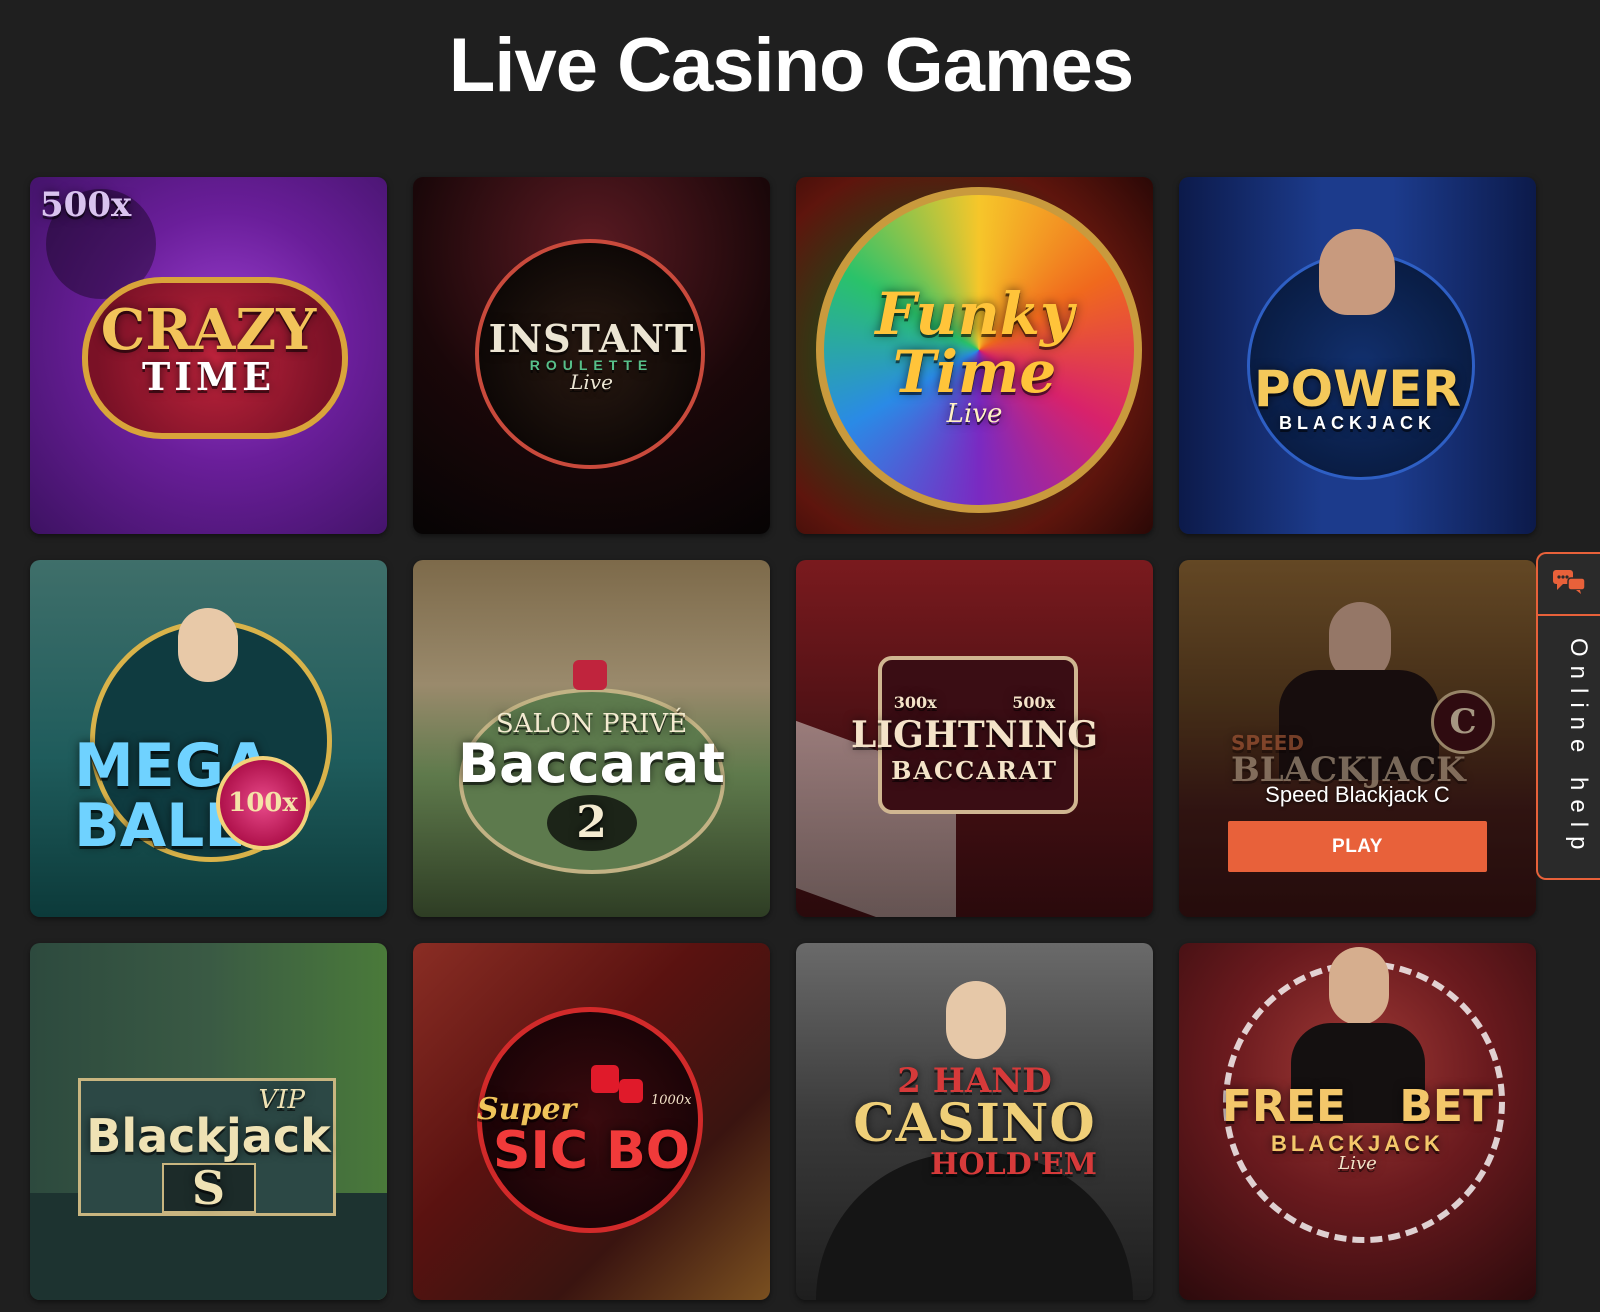 This screenshot has width=1600, height=1312. I want to click on game-logo: SALON PRIVÉ Baccarat 2, so click(591, 781).